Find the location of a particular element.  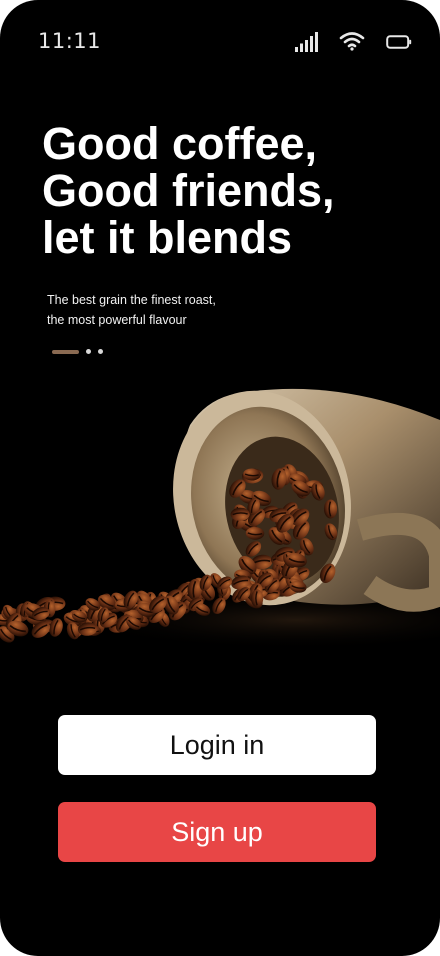

battery-icon is located at coordinates (399, 42).